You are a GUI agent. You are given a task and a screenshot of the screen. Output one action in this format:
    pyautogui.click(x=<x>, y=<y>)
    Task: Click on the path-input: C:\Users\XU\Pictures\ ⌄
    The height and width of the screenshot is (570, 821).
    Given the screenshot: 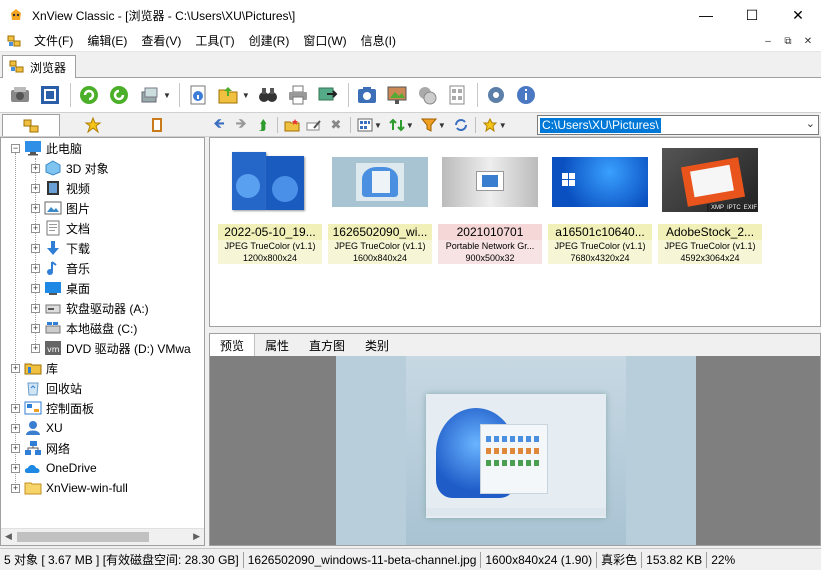 What is the action you would take?
    pyautogui.click(x=678, y=125)
    